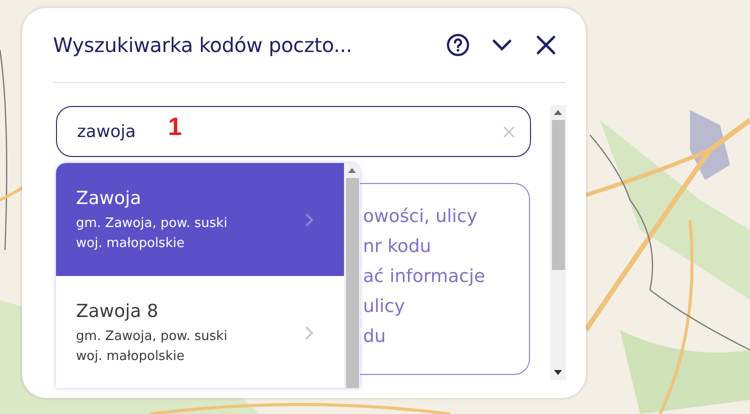  What do you see at coordinates (175, 127) in the screenshot?
I see `annotation-number: 1` at bounding box center [175, 127].